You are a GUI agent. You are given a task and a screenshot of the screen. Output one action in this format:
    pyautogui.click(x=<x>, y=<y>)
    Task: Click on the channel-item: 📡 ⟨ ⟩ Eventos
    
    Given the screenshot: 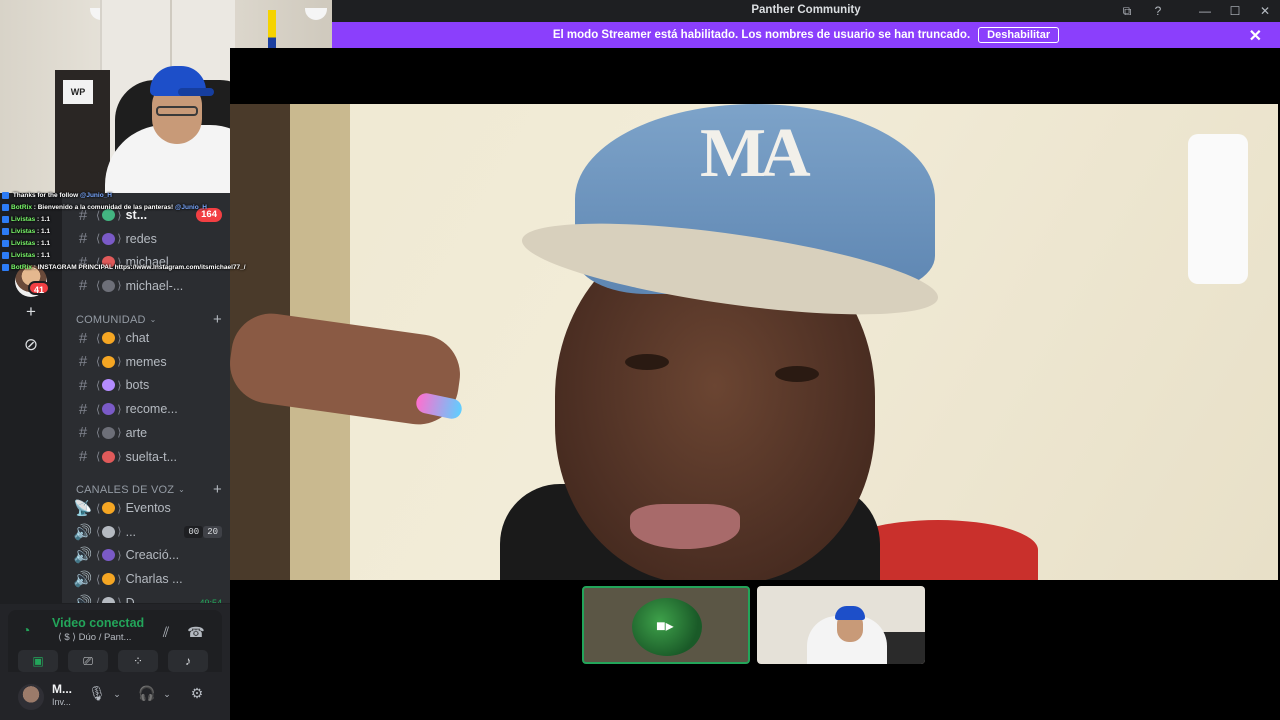 What is the action you would take?
    pyautogui.click(x=146, y=508)
    